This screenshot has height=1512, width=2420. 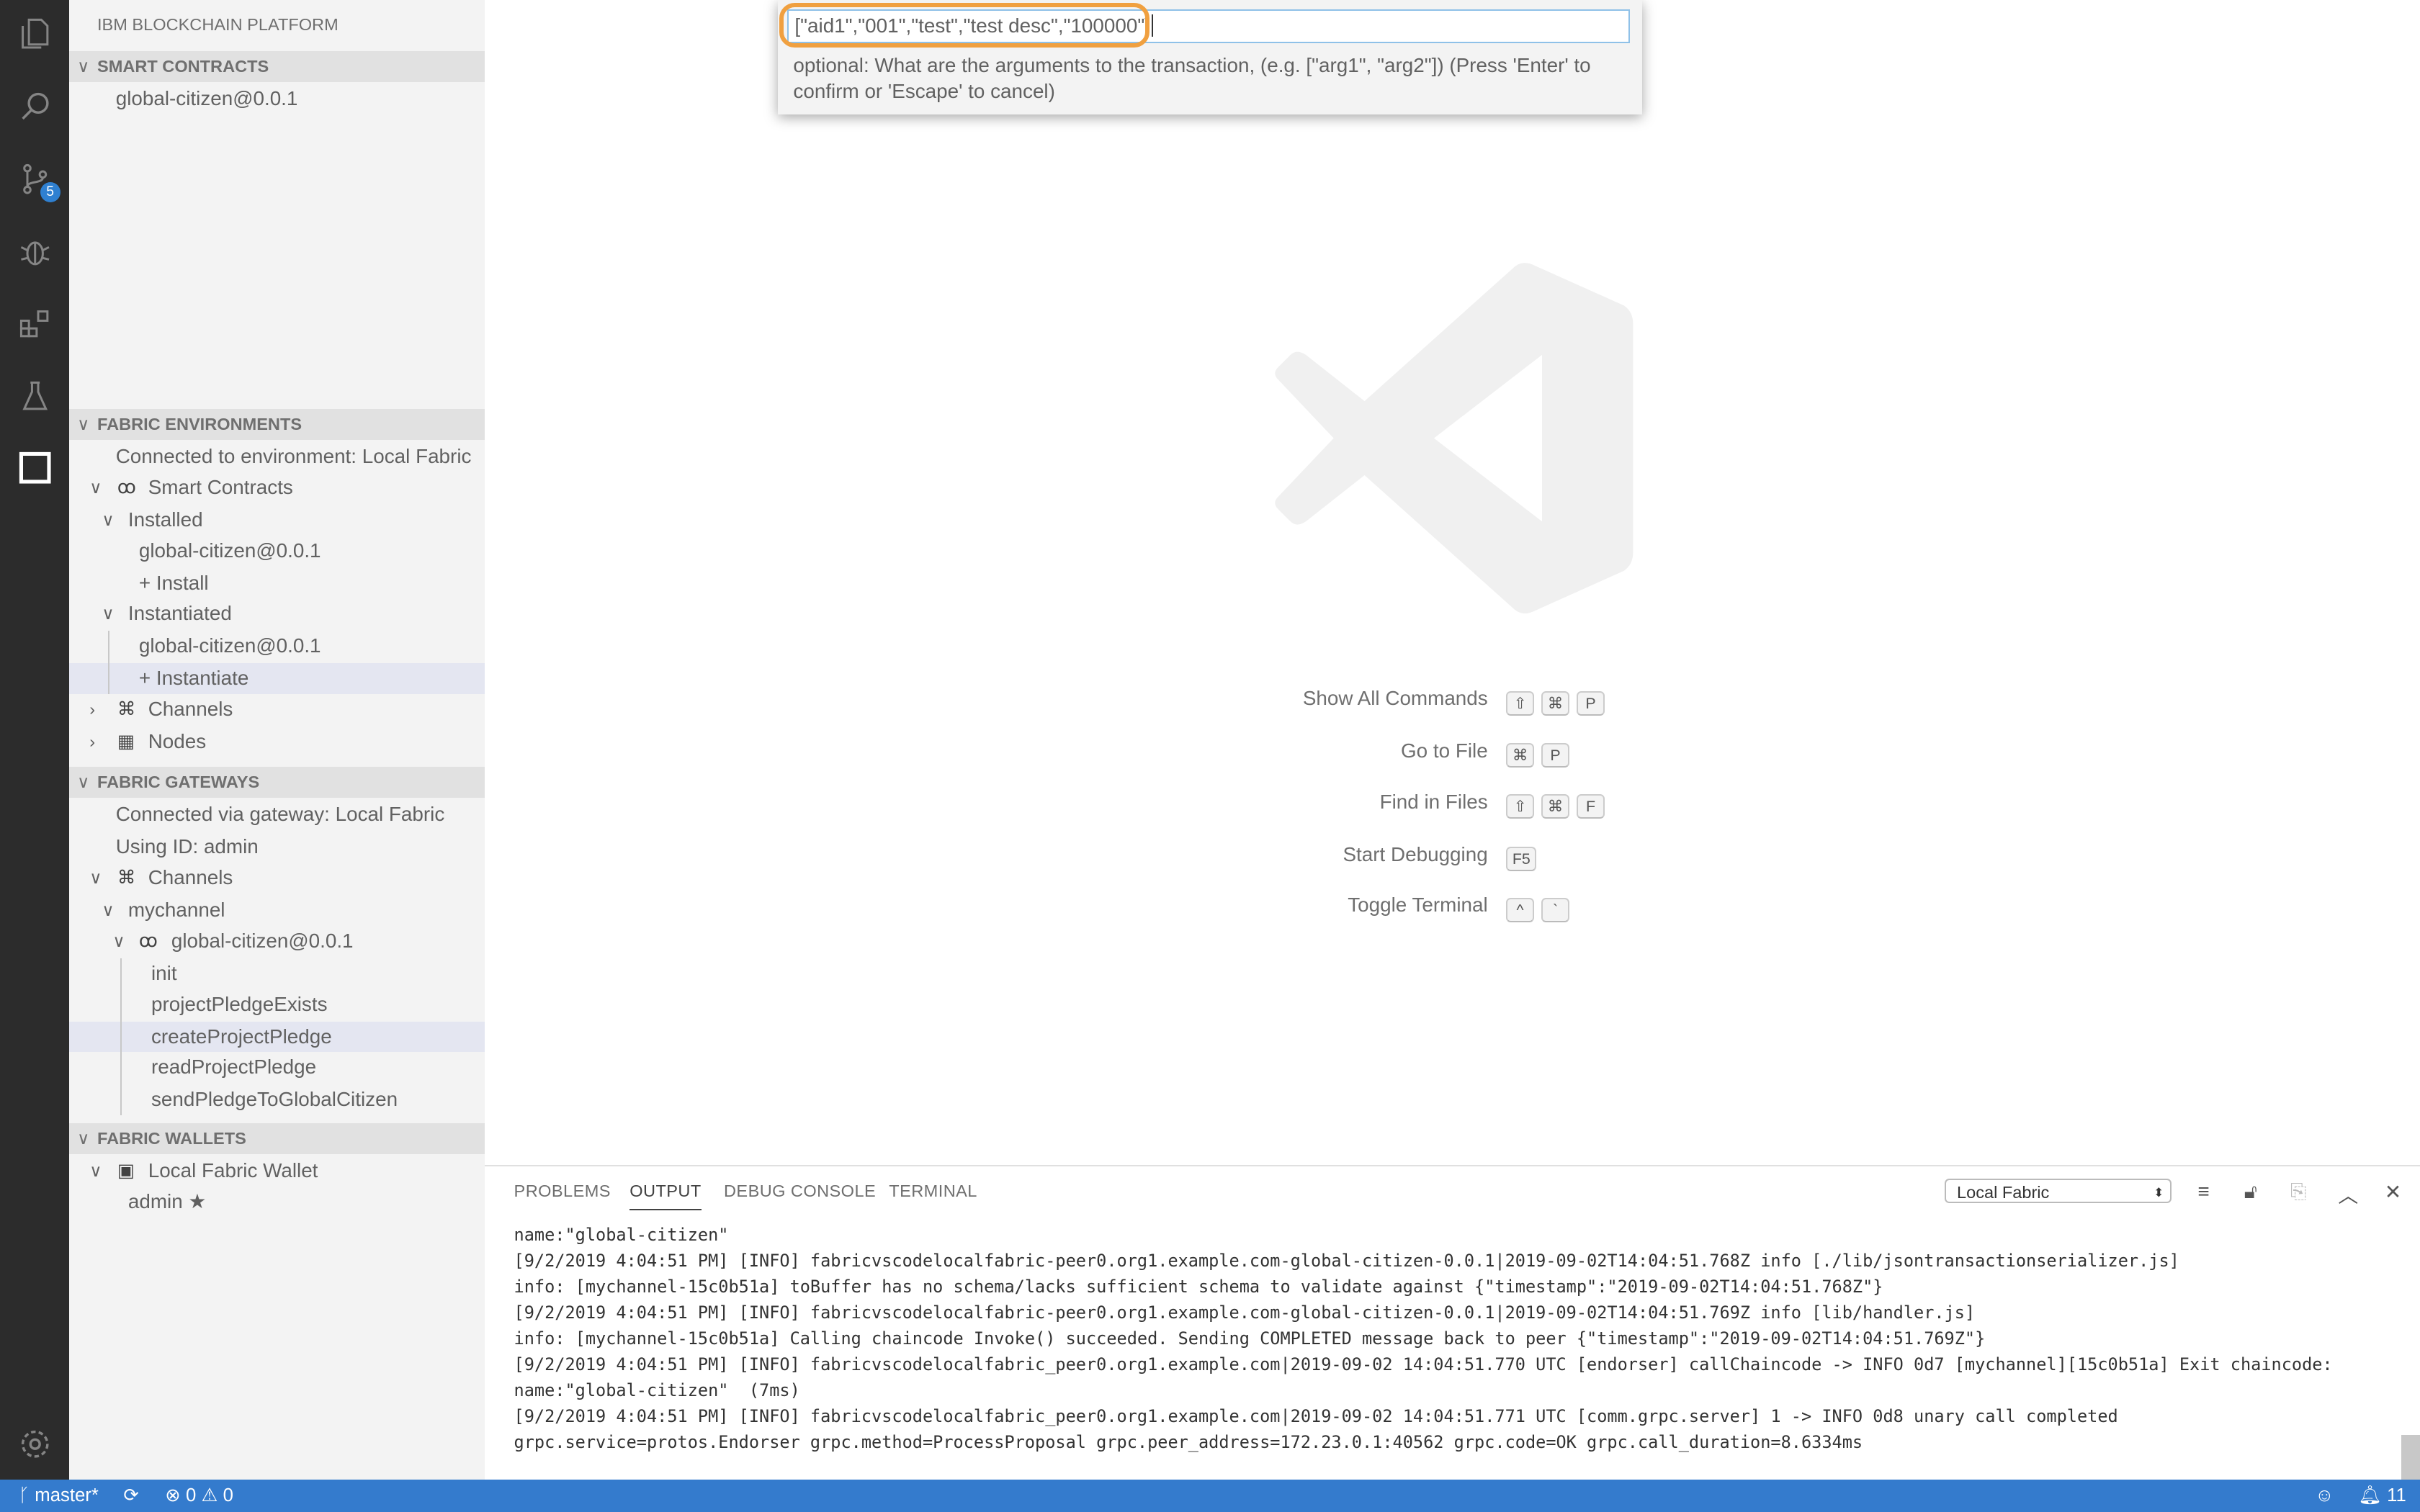 I want to click on clear-output-icon: ≡, so click(x=2203, y=1191).